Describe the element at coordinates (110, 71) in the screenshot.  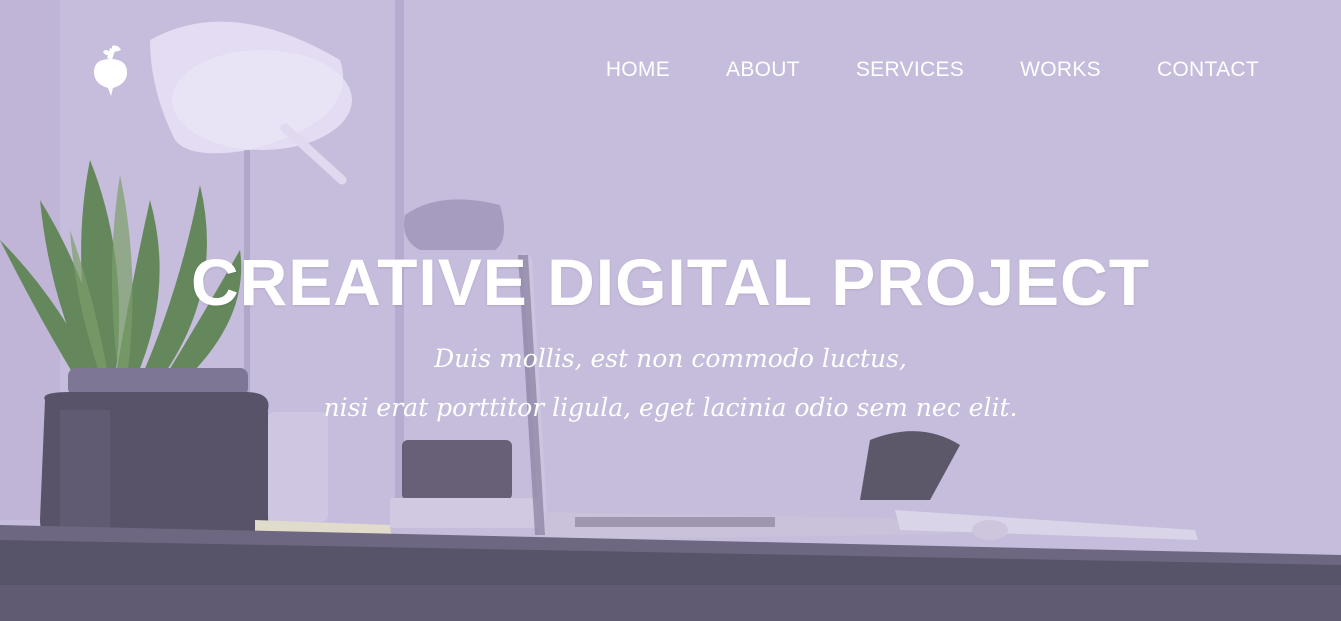
I see `beet-icon` at that location.